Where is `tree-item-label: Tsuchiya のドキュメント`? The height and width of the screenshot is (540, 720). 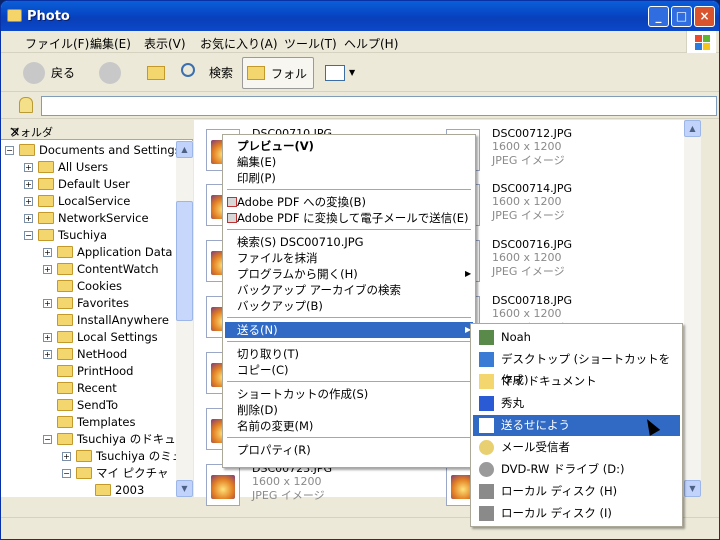
tree-item-label: Tsuchiya のドキュメント is located at coordinates (126, 439).